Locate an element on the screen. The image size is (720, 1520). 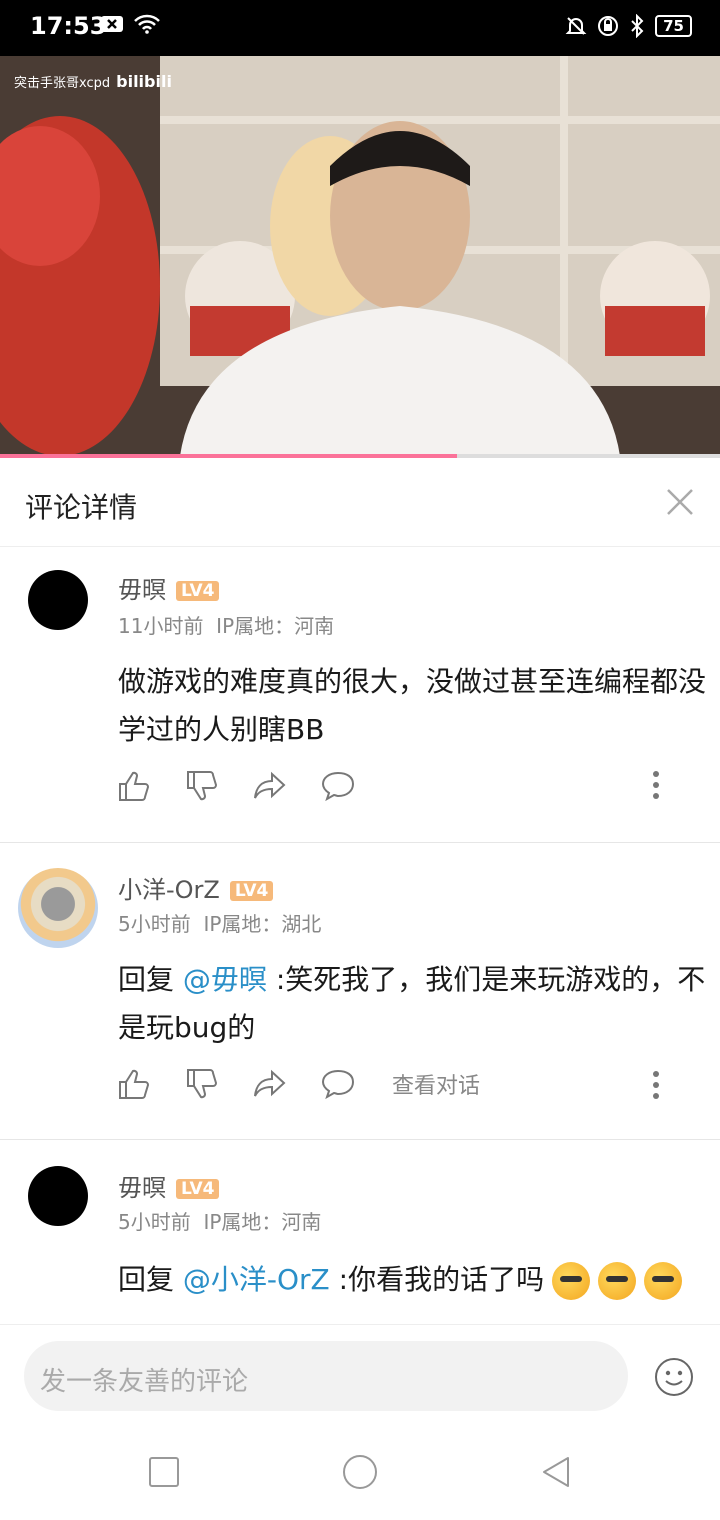
comment-text: 回复 @毋暝 :笑死我了，我们是来玩游戏的，不是玩bug的 is located at coordinates (413, 1004).